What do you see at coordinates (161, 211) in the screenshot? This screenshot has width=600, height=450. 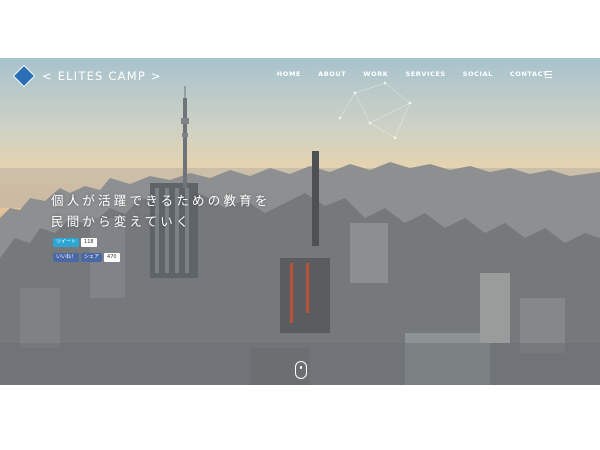 I see `hero-tagline: 個人が活躍できるための教育を 民間から変えていく` at bounding box center [161, 211].